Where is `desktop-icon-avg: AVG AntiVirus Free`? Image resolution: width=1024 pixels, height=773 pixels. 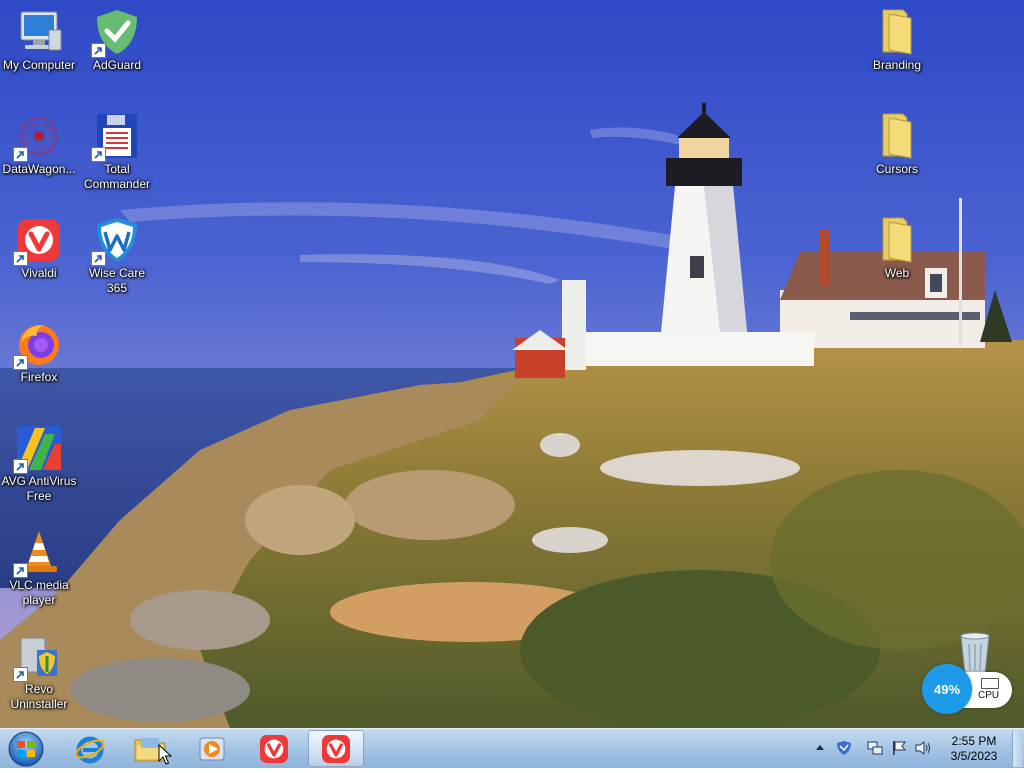 desktop-icon-avg: AVG AntiVirus Free is located at coordinates (39, 464).